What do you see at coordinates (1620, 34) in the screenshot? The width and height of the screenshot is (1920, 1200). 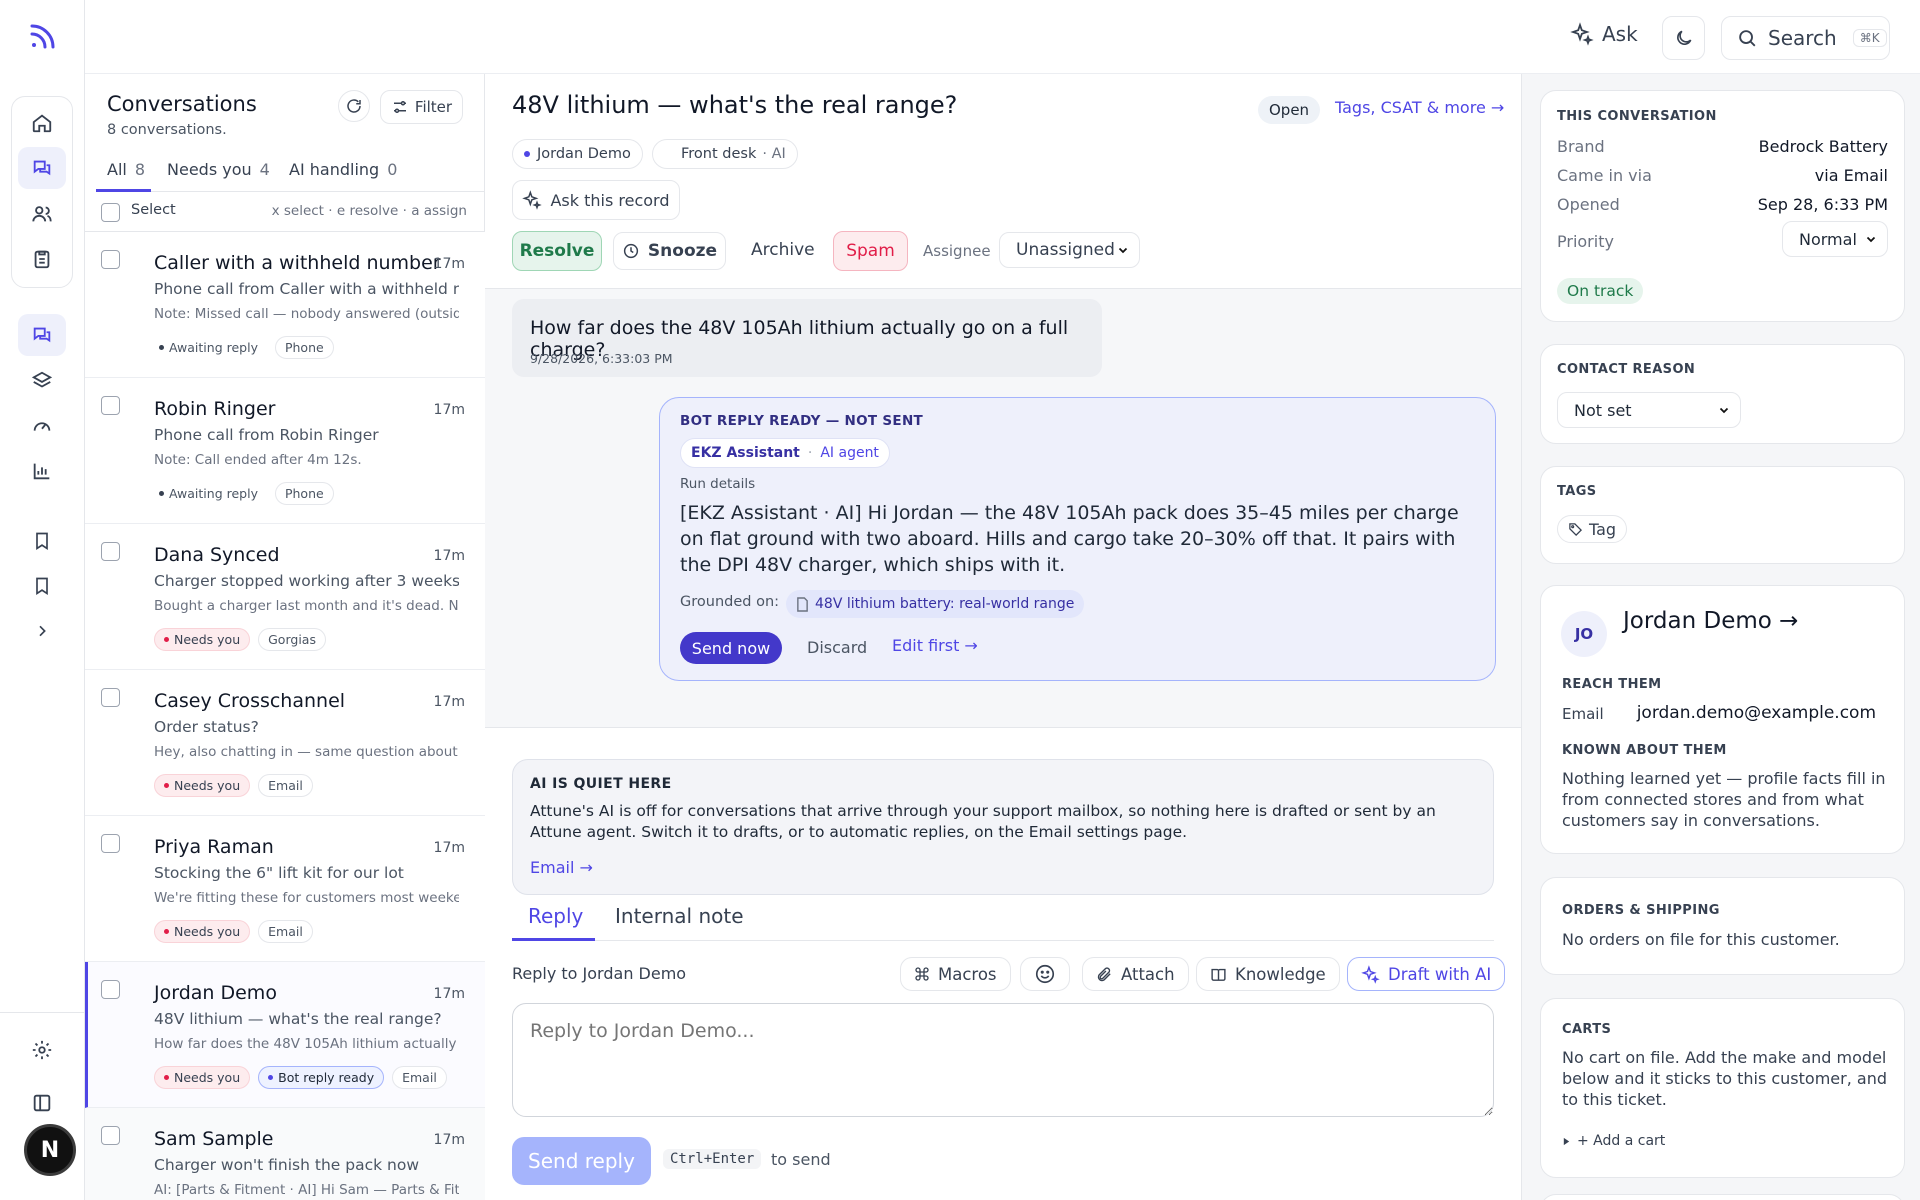 I see `ask-label: Ask` at bounding box center [1620, 34].